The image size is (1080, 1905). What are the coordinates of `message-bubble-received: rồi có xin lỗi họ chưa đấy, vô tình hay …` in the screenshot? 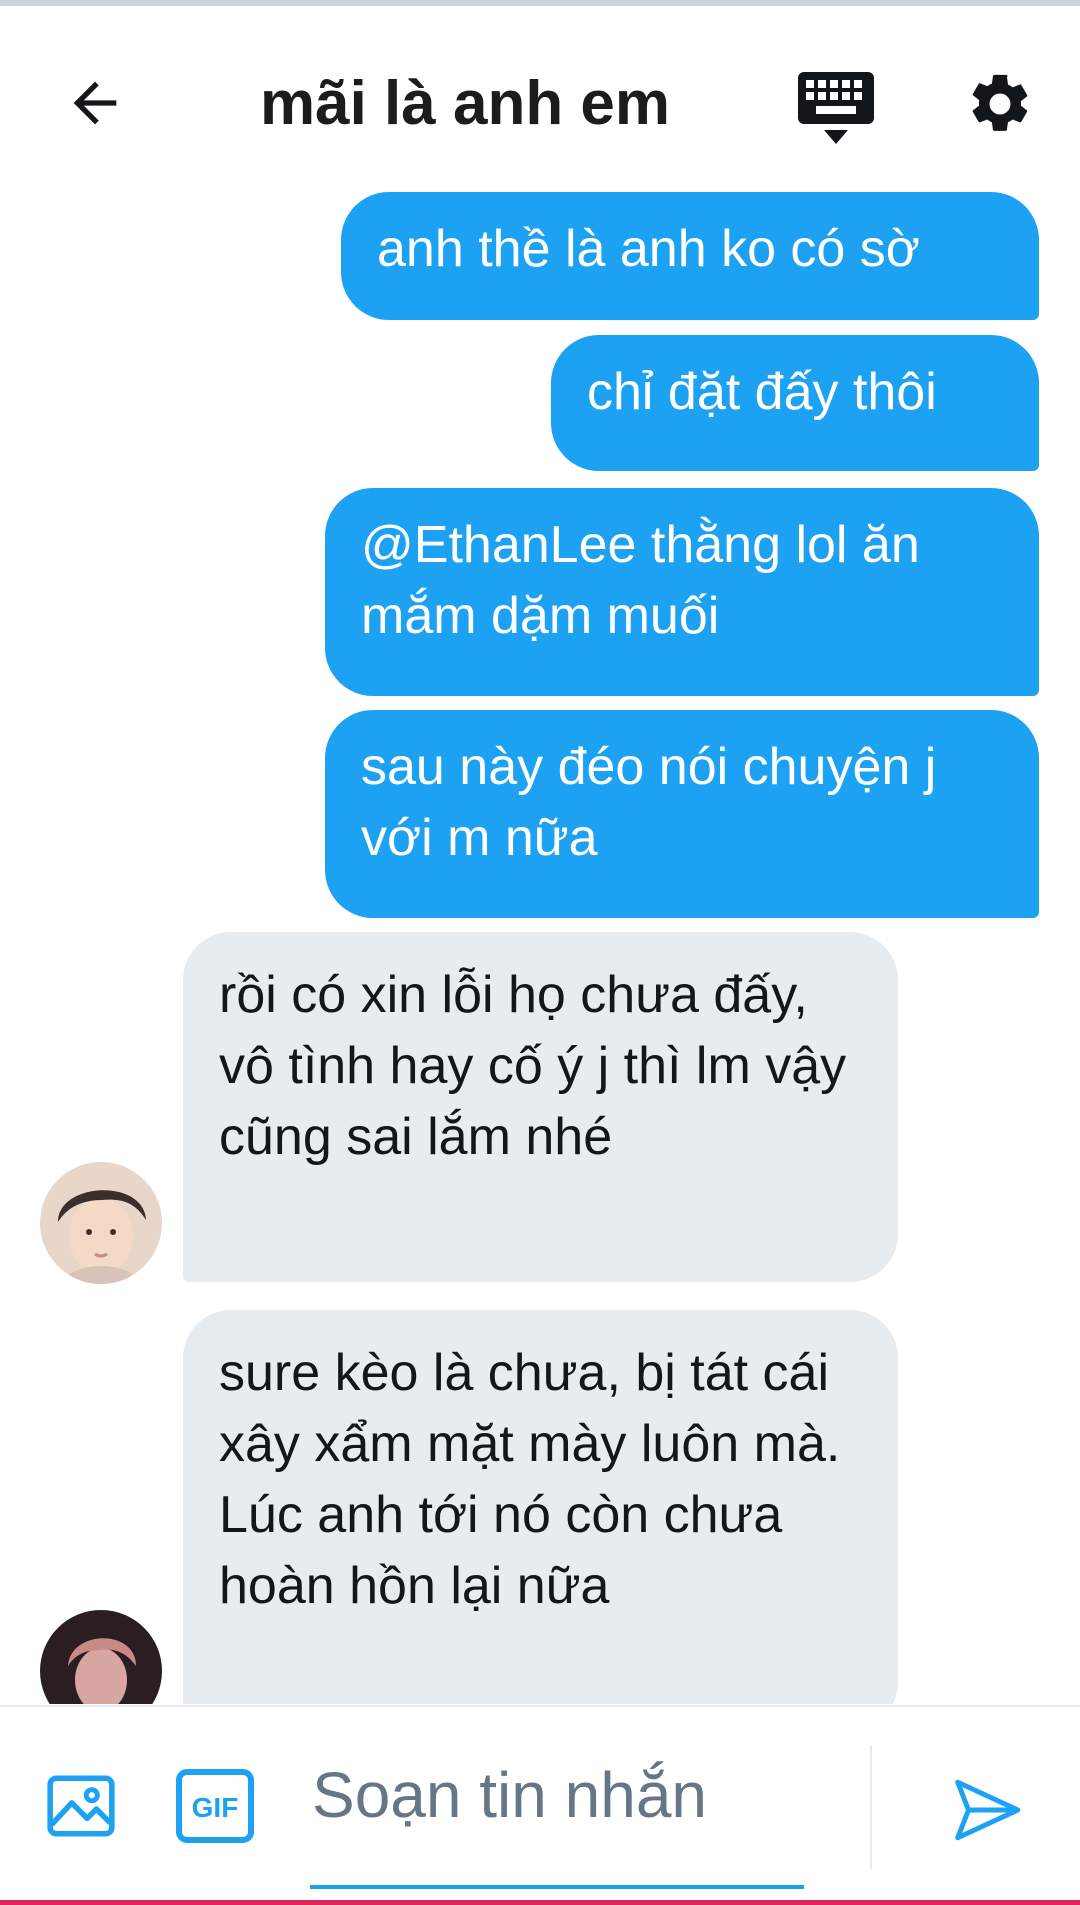 It's located at (540, 1107).